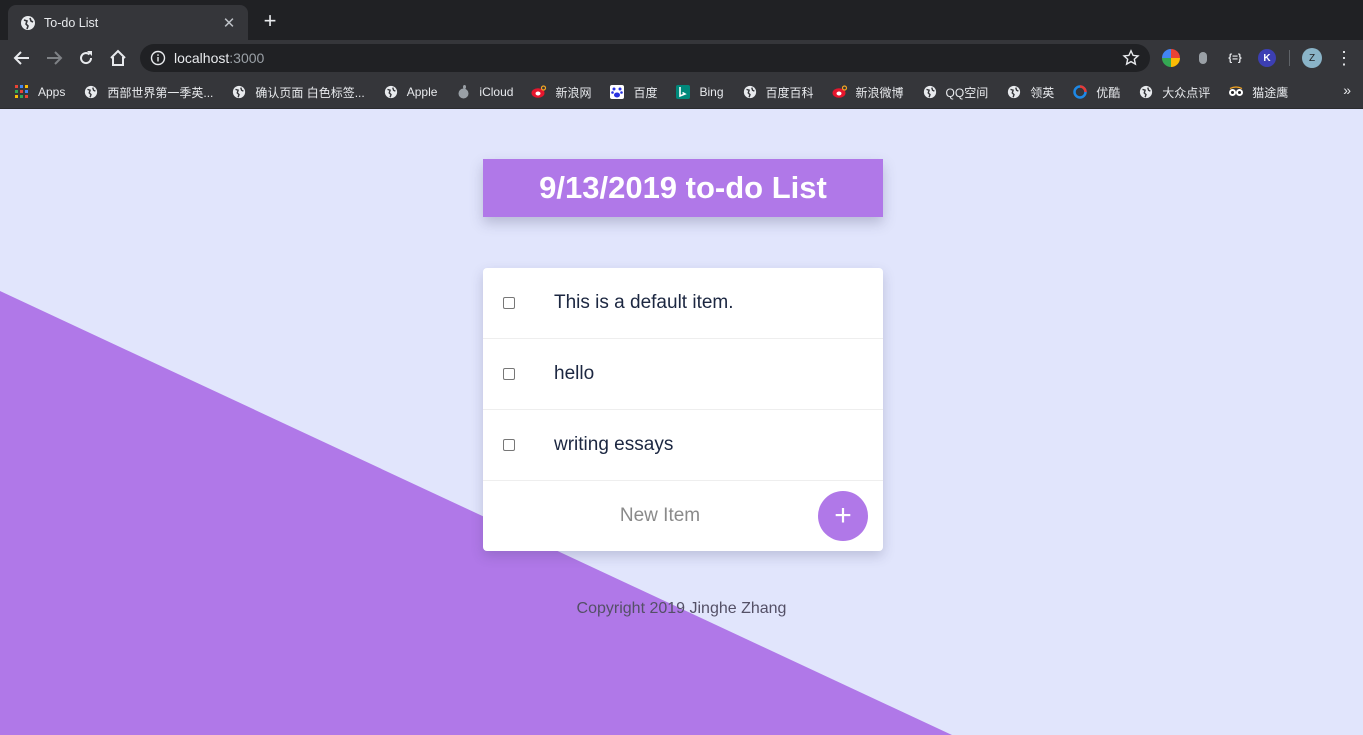 Image resolution: width=1363 pixels, height=735 pixels. Describe the element at coordinates (422, 92) in the screenshot. I see `bookmark-label: Apple` at that location.